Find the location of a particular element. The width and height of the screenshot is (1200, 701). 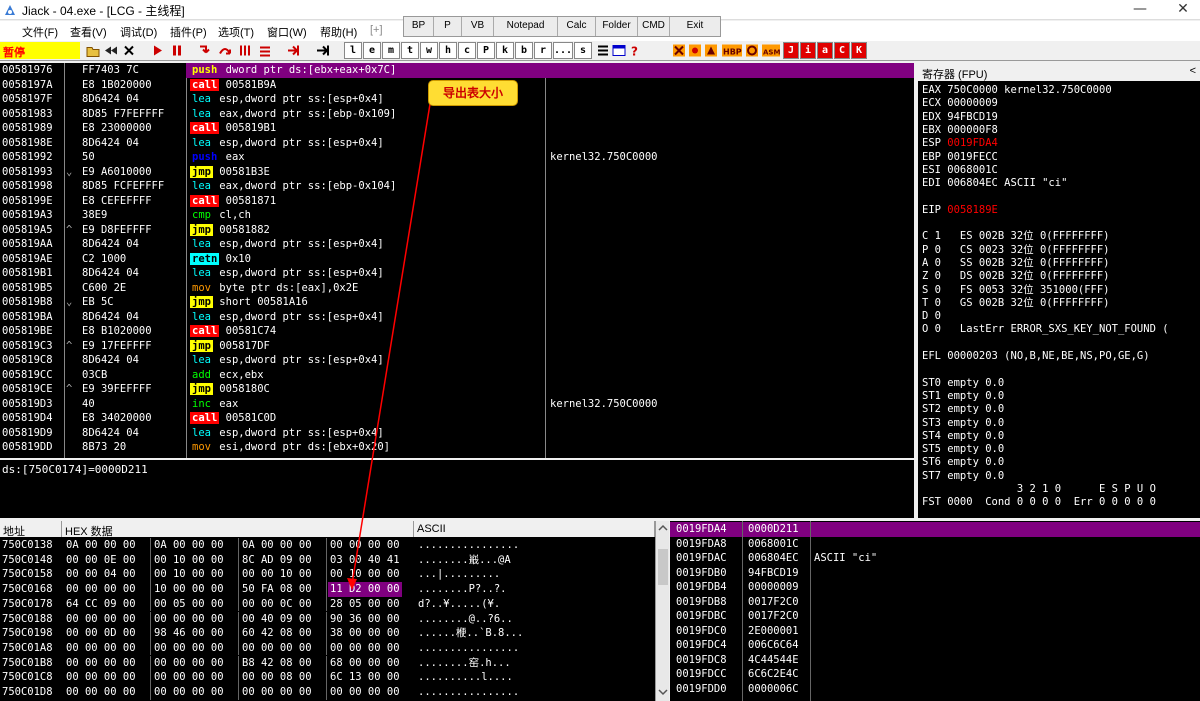

asm-icon: ASM is located at coordinates (771, 50).